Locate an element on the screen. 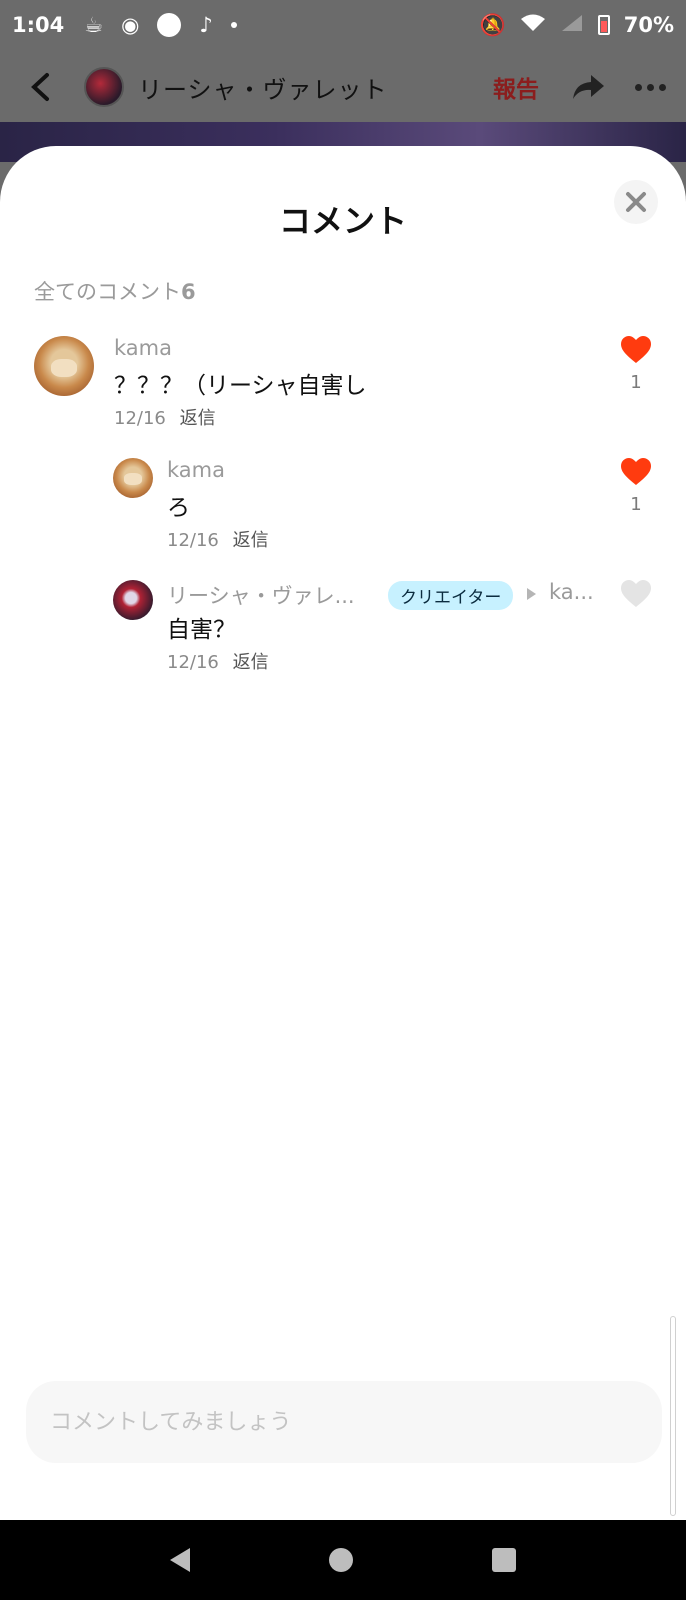 The height and width of the screenshot is (1600, 686). like-button is located at coordinates (636, 596).